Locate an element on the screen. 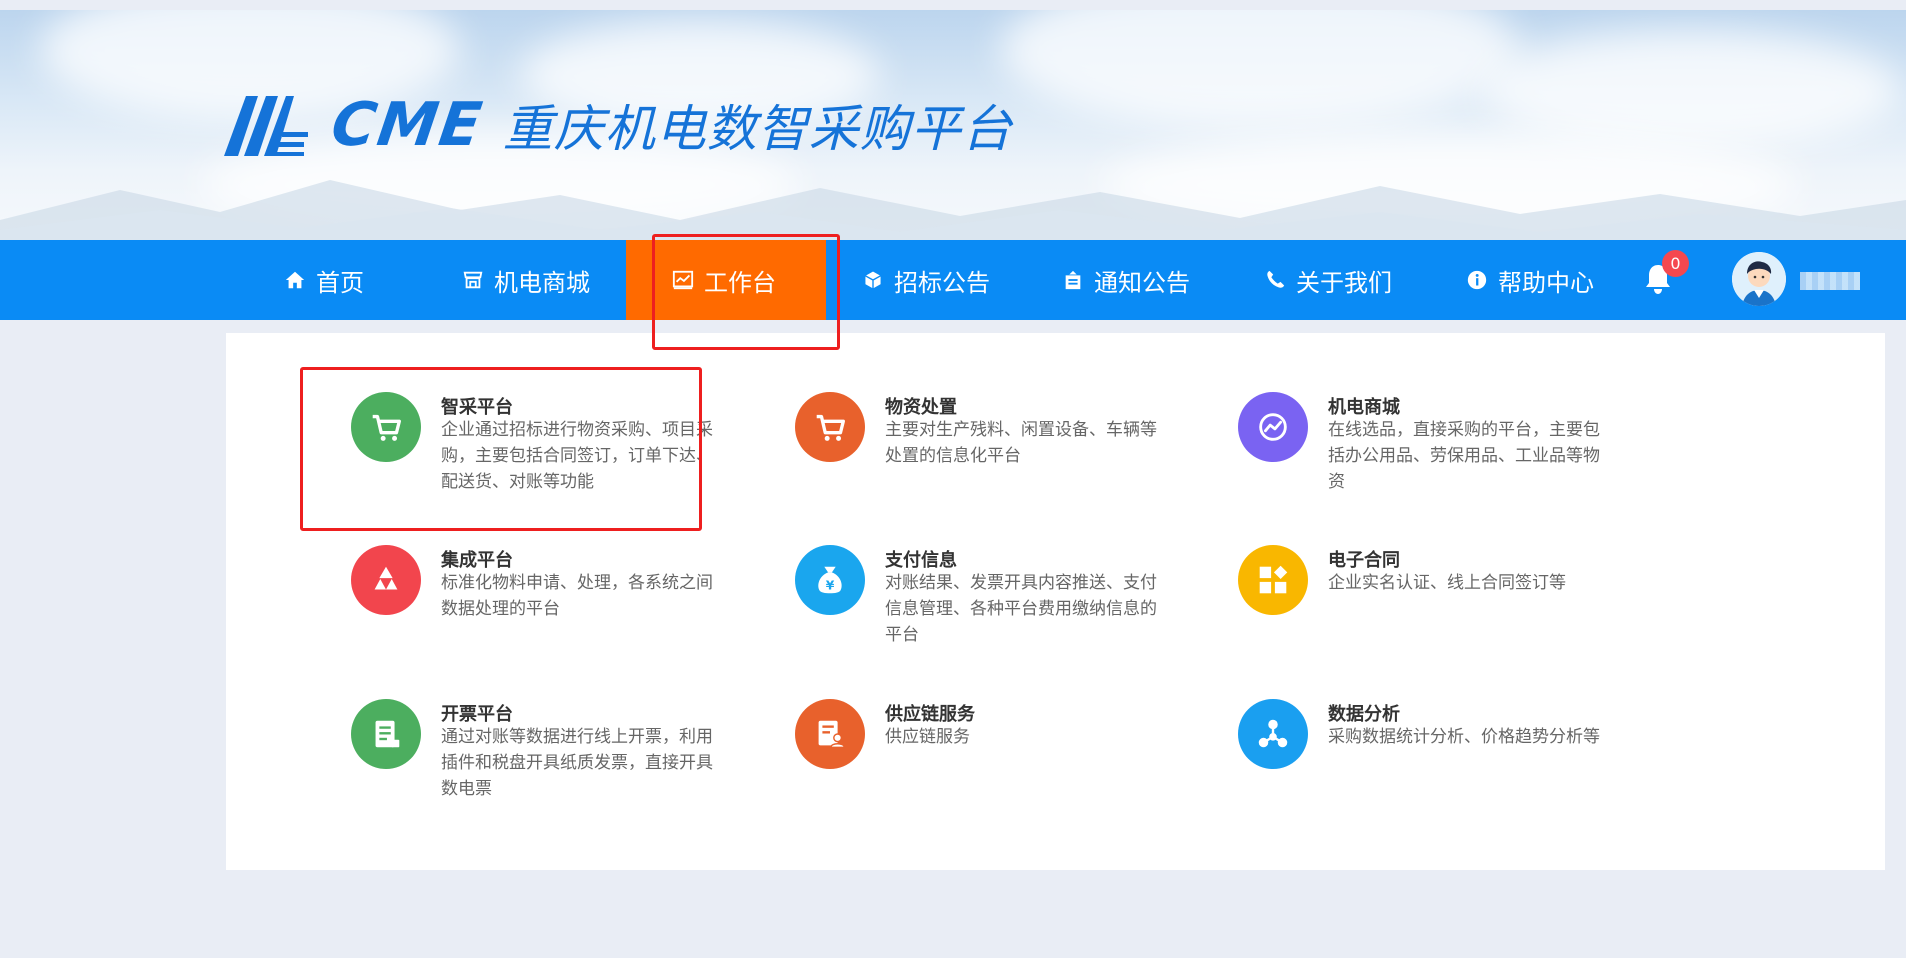  brand-logo: CME 重庆机电数智采购平台 is located at coordinates (618, 125).